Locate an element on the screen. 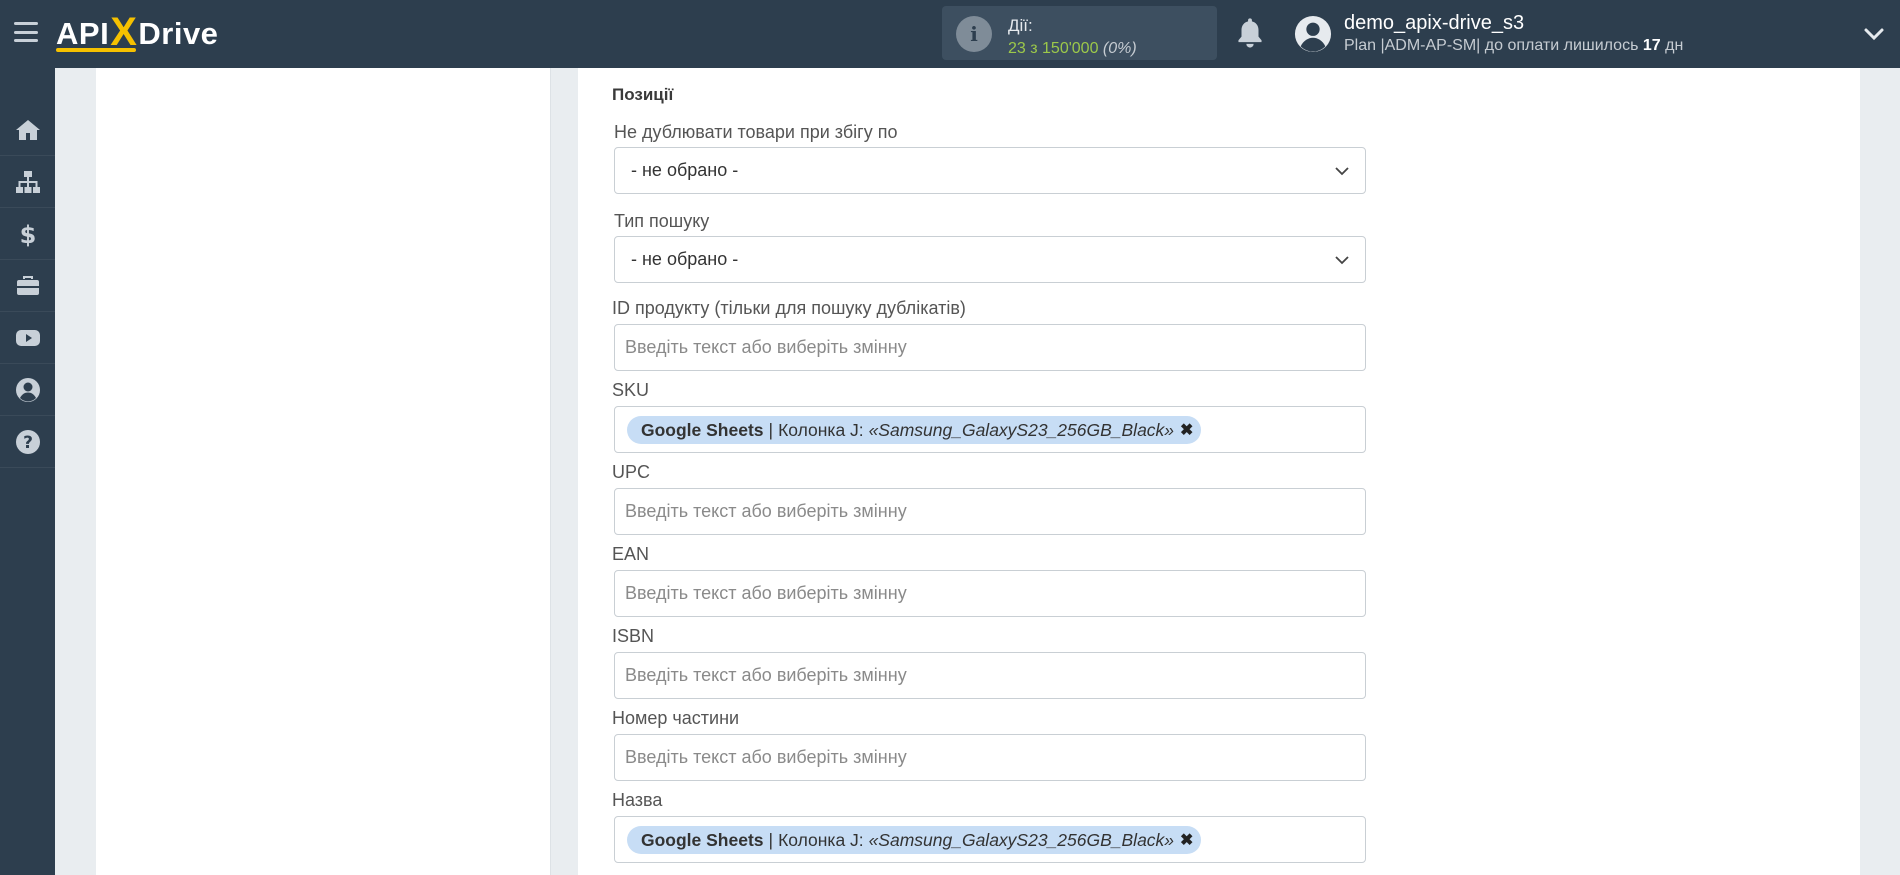 The width and height of the screenshot is (1900, 875). sidebar-item-billing: $ is located at coordinates (27, 234).